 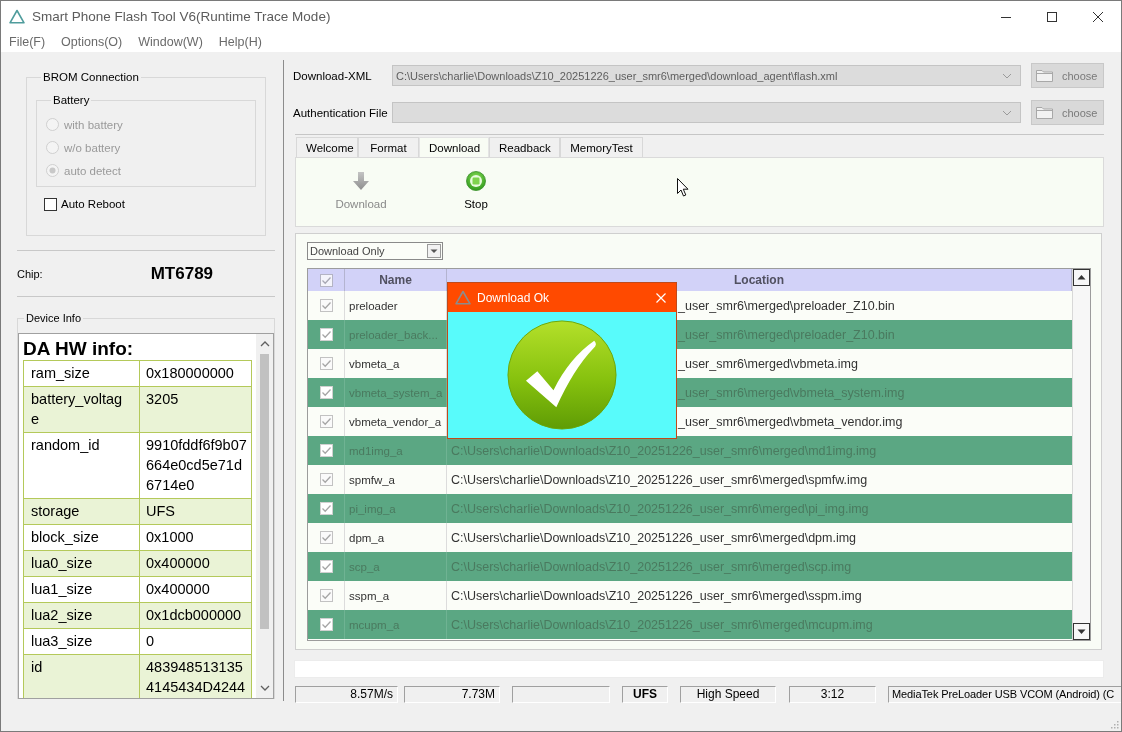 I want to click on group-title: BROM Connection, so click(x=91, y=77).